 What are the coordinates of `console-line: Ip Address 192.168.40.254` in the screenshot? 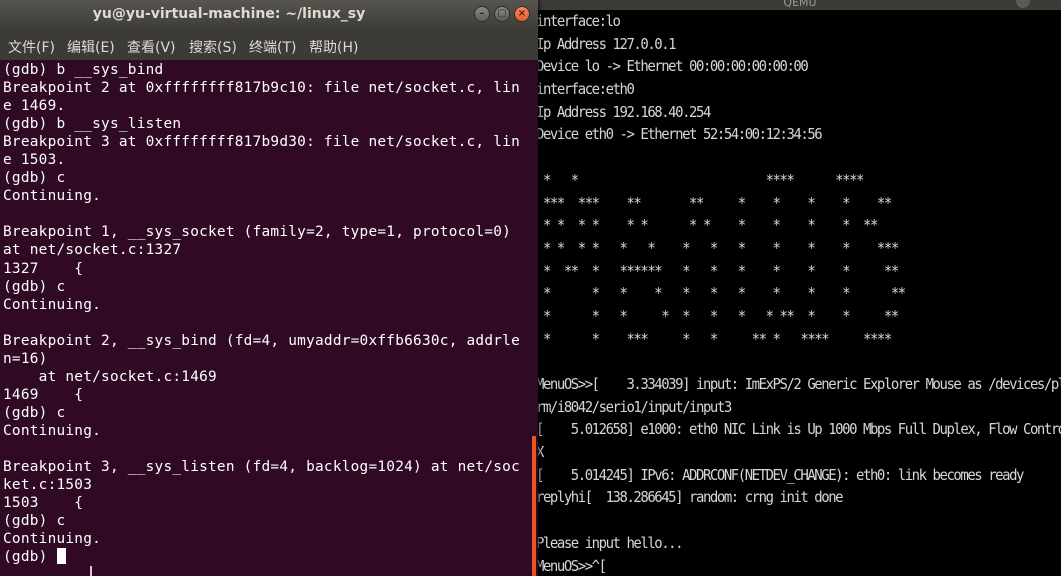 It's located at (623, 111).